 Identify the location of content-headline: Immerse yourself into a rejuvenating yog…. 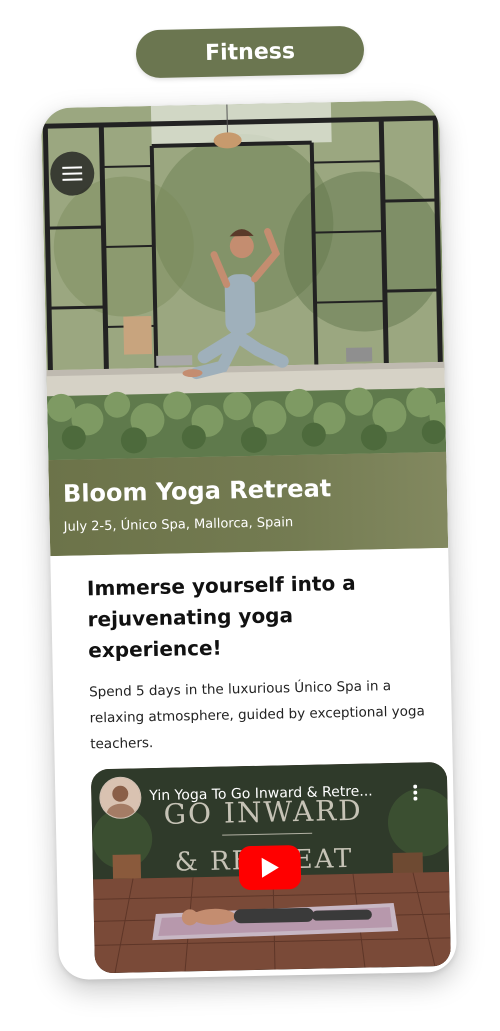
(221, 616).